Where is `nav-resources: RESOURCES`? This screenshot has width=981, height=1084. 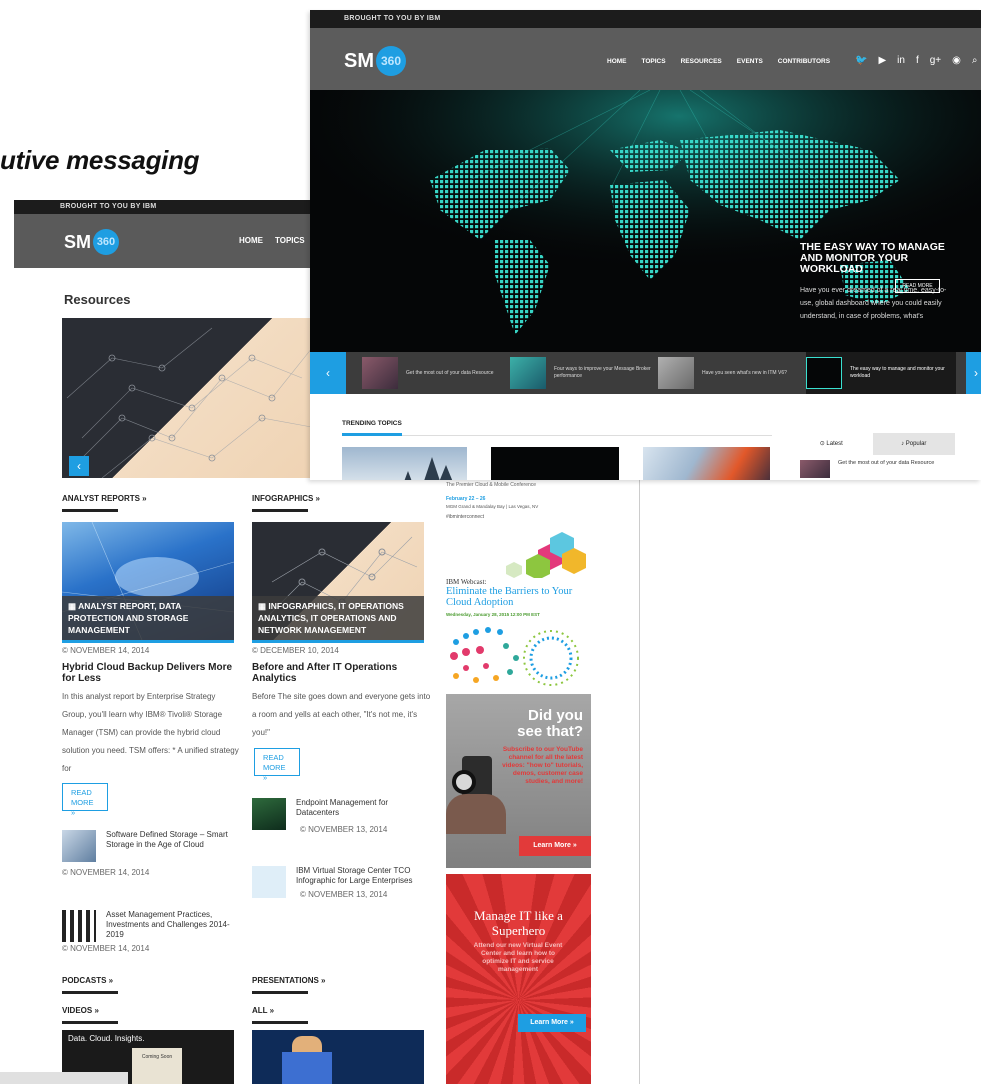 nav-resources: RESOURCES is located at coordinates (701, 61).